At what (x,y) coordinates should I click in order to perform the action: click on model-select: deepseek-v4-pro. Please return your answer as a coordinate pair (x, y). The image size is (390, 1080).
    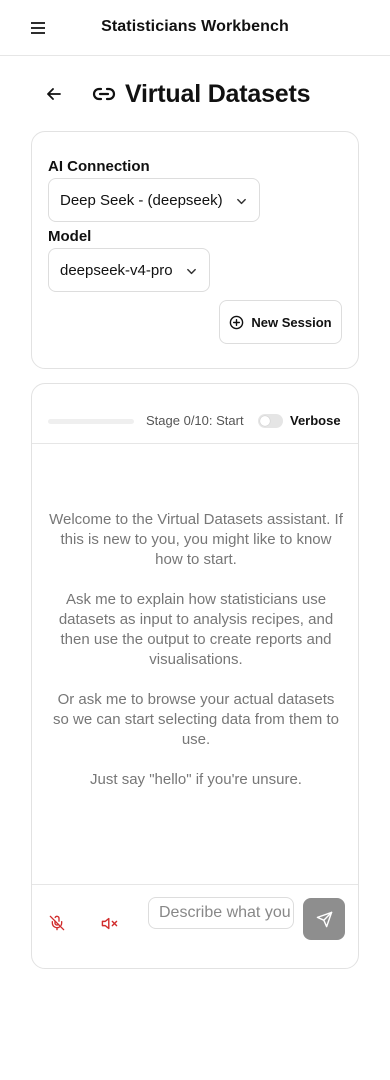
    Looking at the image, I should click on (129, 270).